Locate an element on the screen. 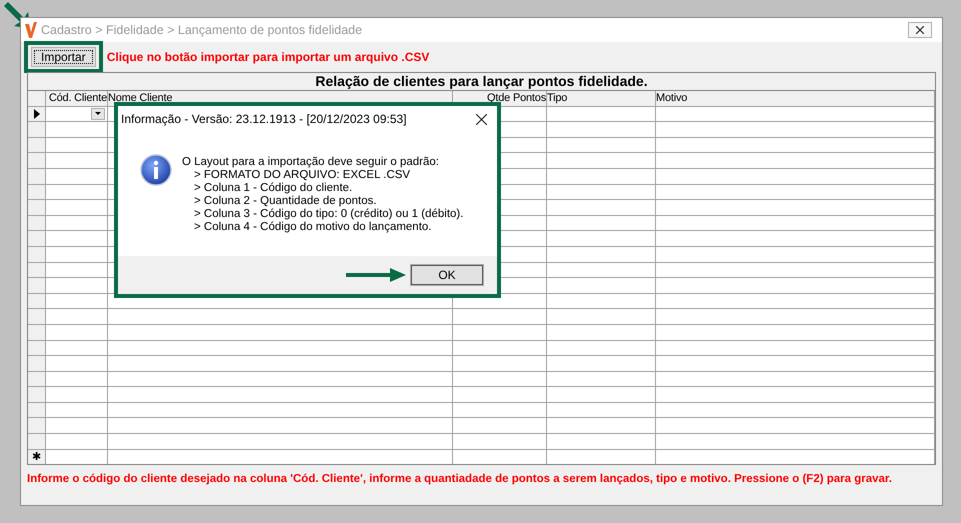  footer-hint: Informe o código do cliente desejado na coluna 'Cód. Cliente', informe a quantiadade de pontos a serem lançados, tipo e motivo. Pressione o (F2) para gravar. is located at coordinates (459, 479).